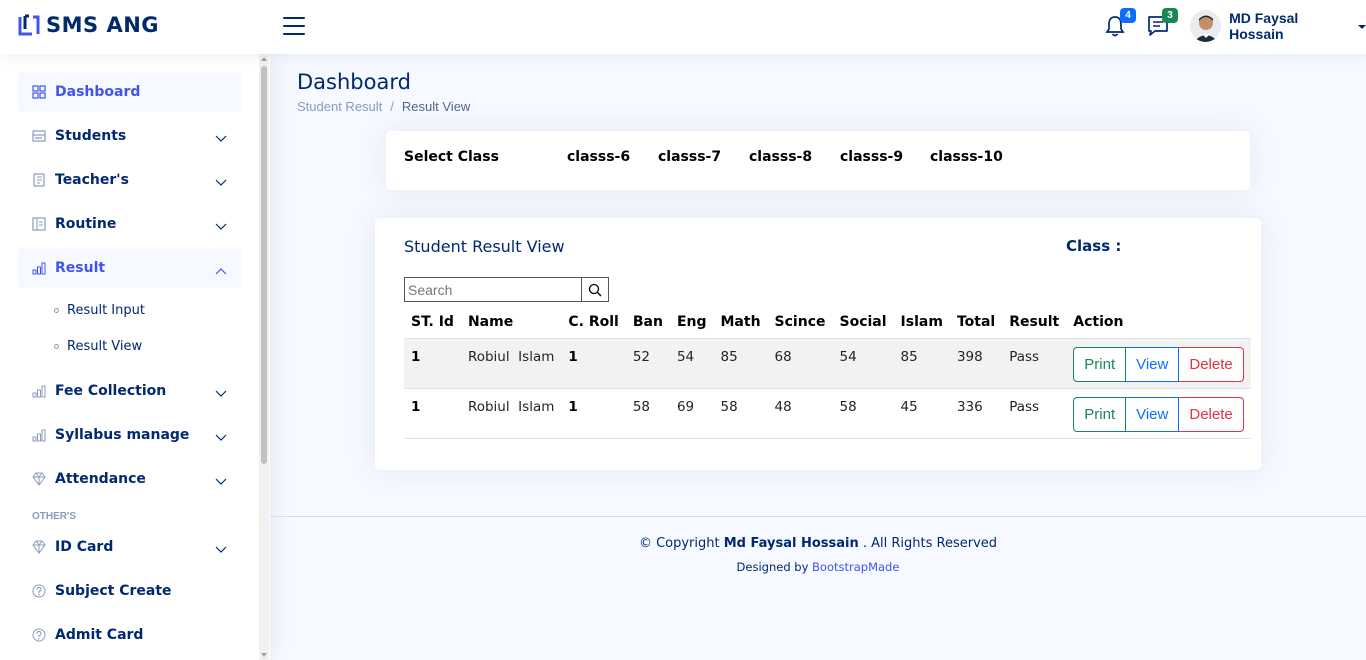 The width and height of the screenshot is (1366, 660). Describe the element at coordinates (129, 268) in the screenshot. I see `sidebar-item-result: Result` at that location.